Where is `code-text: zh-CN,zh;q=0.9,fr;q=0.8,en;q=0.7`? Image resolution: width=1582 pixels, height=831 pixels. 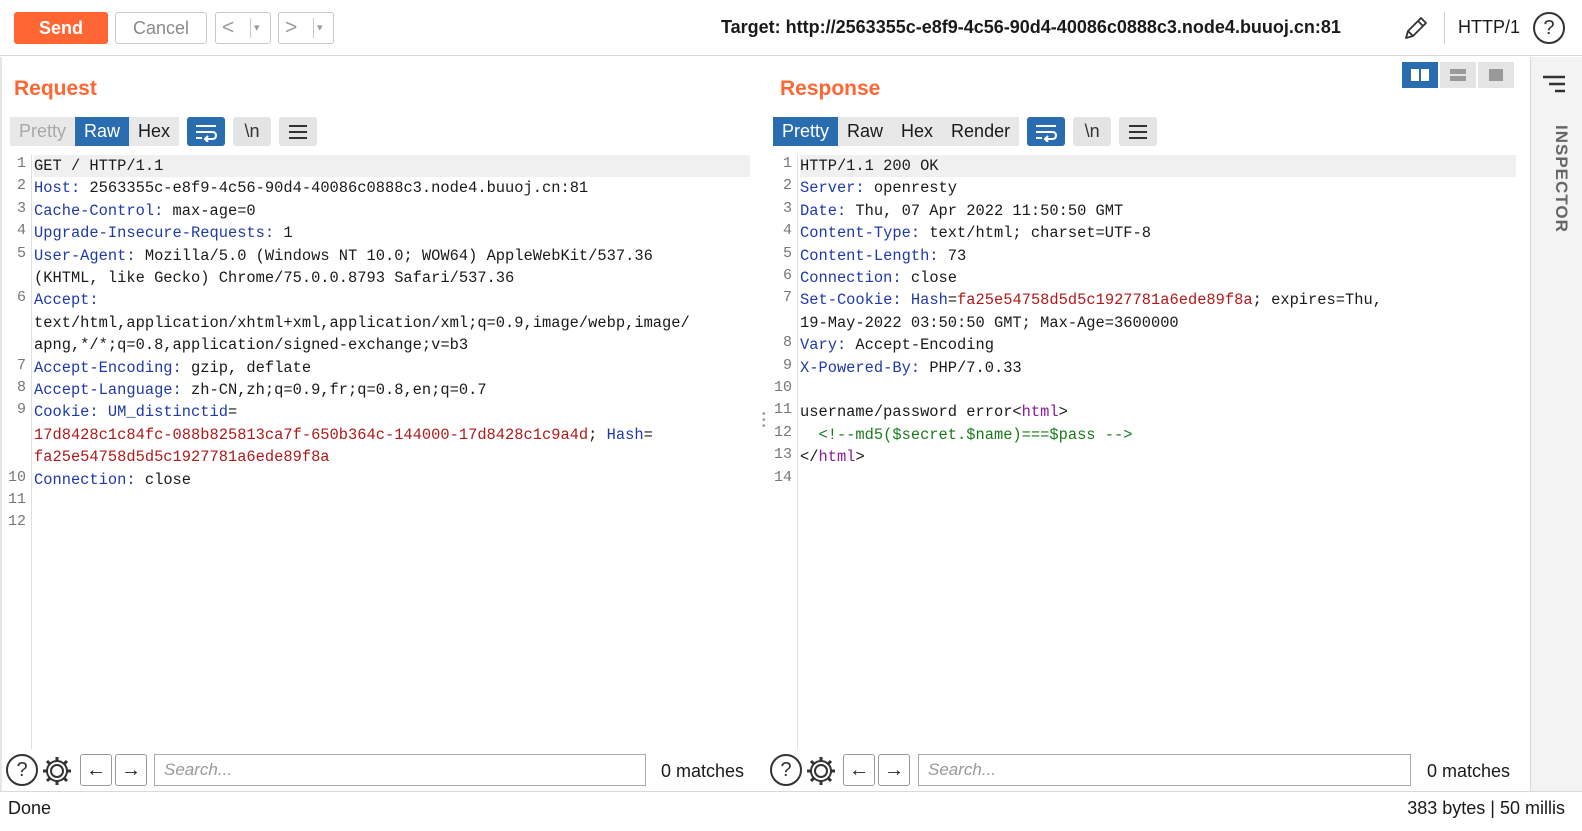
code-text: zh-CN,zh;q=0.9,fr;q=0.8,en;q=0.7 is located at coordinates (334, 390).